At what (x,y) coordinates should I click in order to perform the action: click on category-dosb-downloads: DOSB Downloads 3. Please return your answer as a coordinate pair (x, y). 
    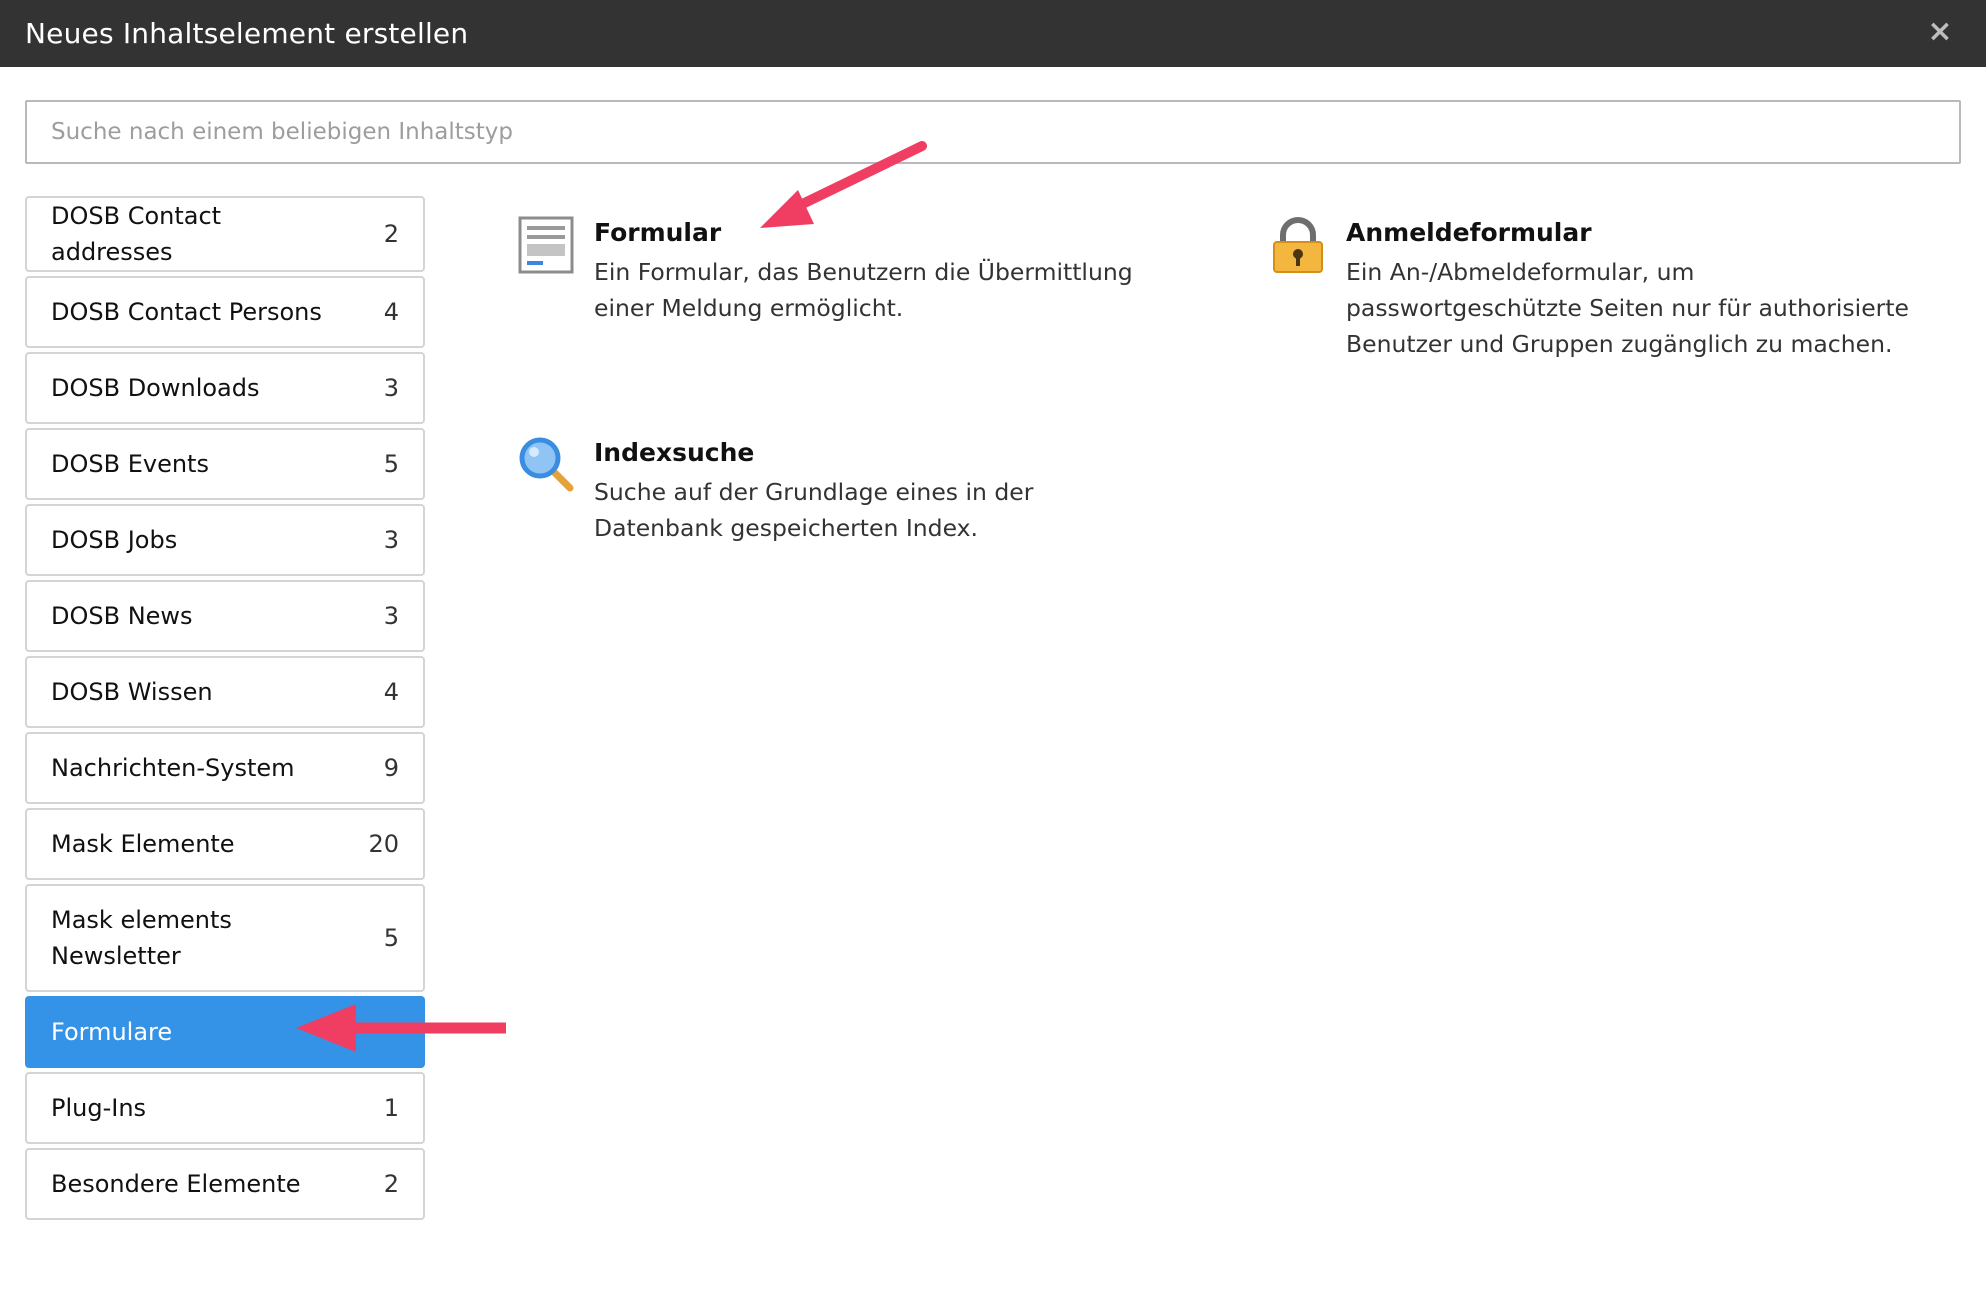
    Looking at the image, I should click on (225, 388).